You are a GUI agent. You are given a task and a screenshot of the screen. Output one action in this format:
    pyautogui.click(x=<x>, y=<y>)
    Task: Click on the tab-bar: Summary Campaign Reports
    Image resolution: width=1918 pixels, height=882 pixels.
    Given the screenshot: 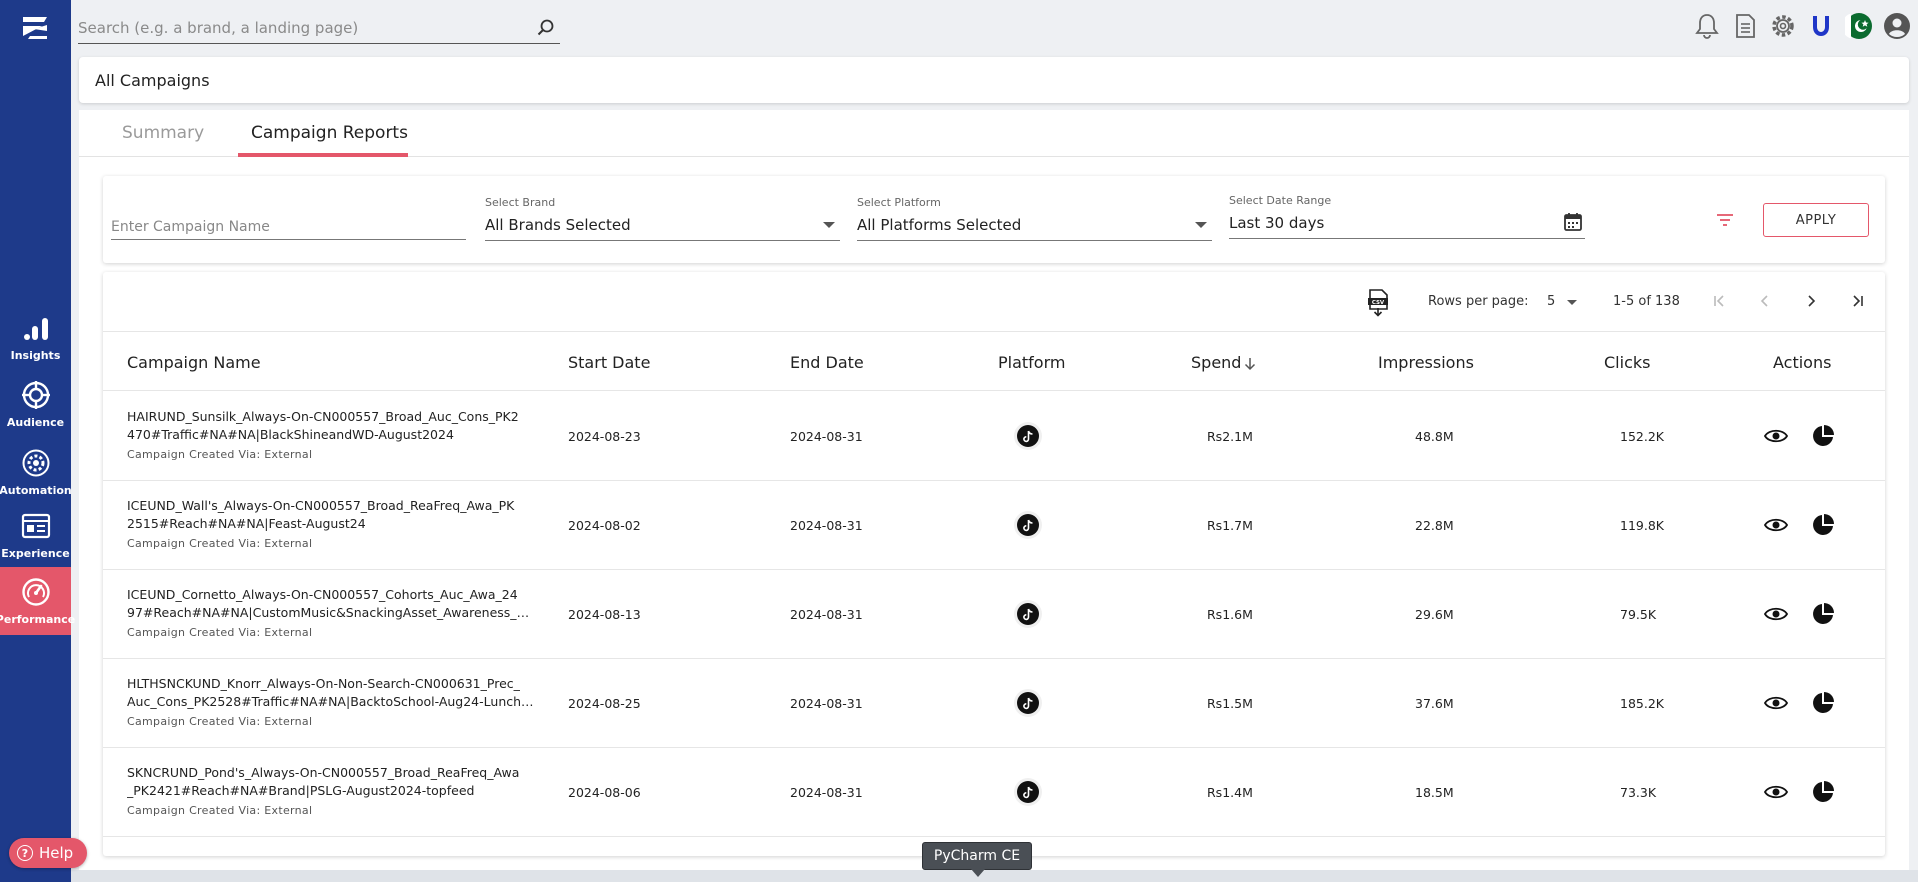 What is the action you would take?
    pyautogui.click(x=994, y=133)
    